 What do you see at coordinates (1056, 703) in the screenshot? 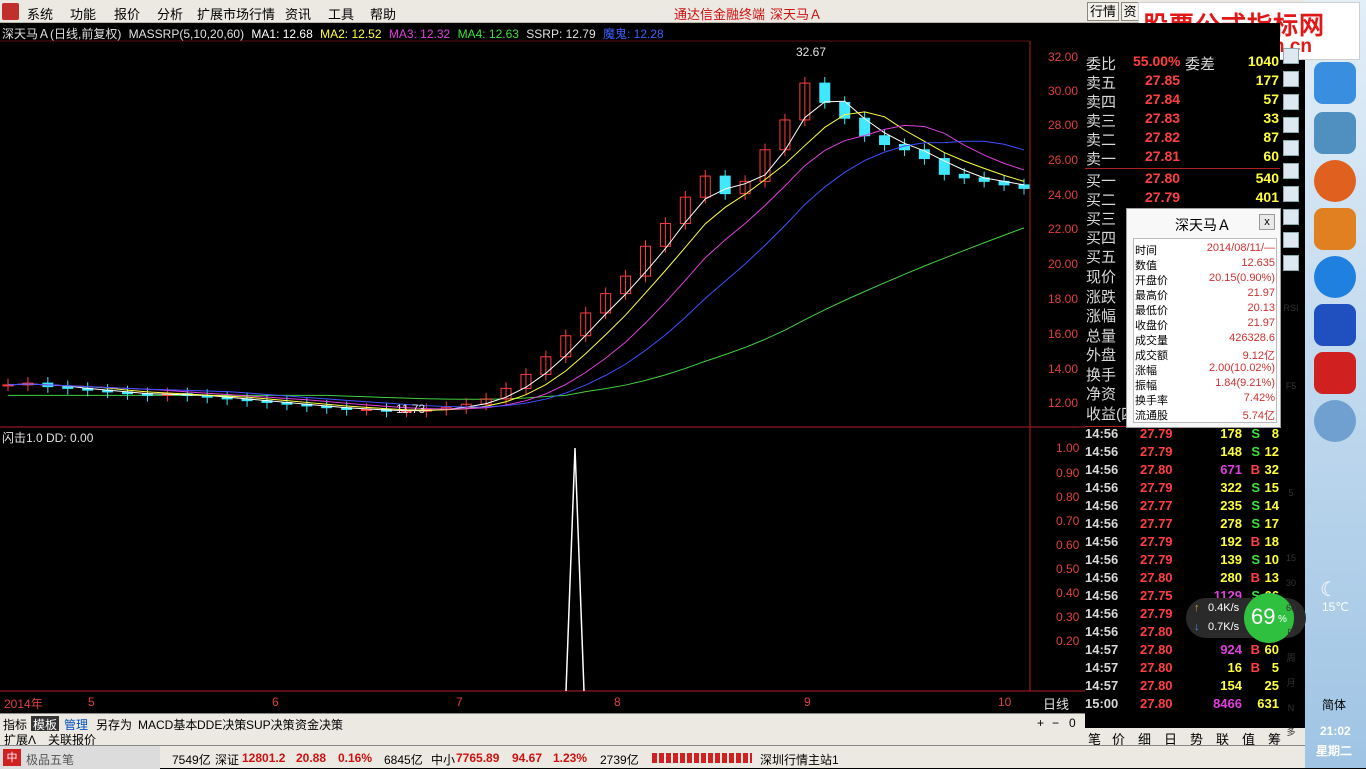
I see `period-label: 日线` at bounding box center [1056, 703].